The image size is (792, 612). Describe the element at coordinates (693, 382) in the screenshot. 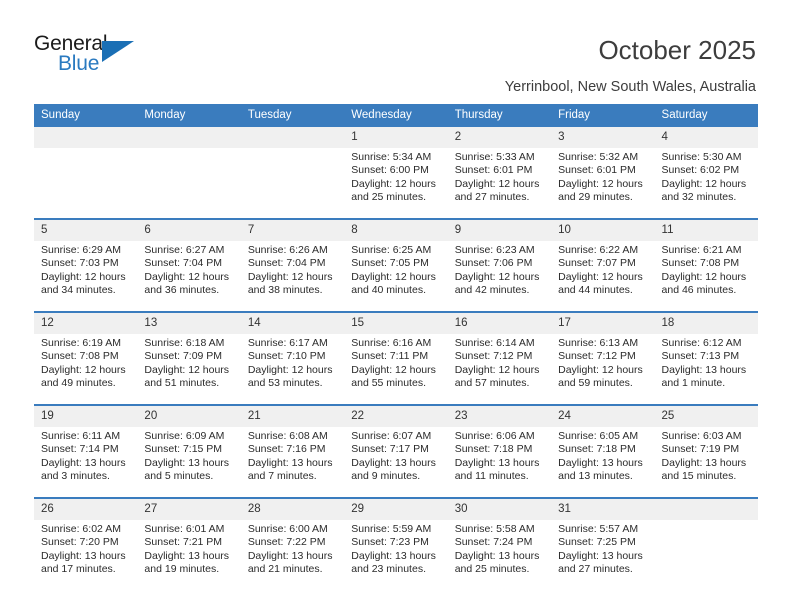

I see `daylight-text-line2: and 1 minute.` at that location.